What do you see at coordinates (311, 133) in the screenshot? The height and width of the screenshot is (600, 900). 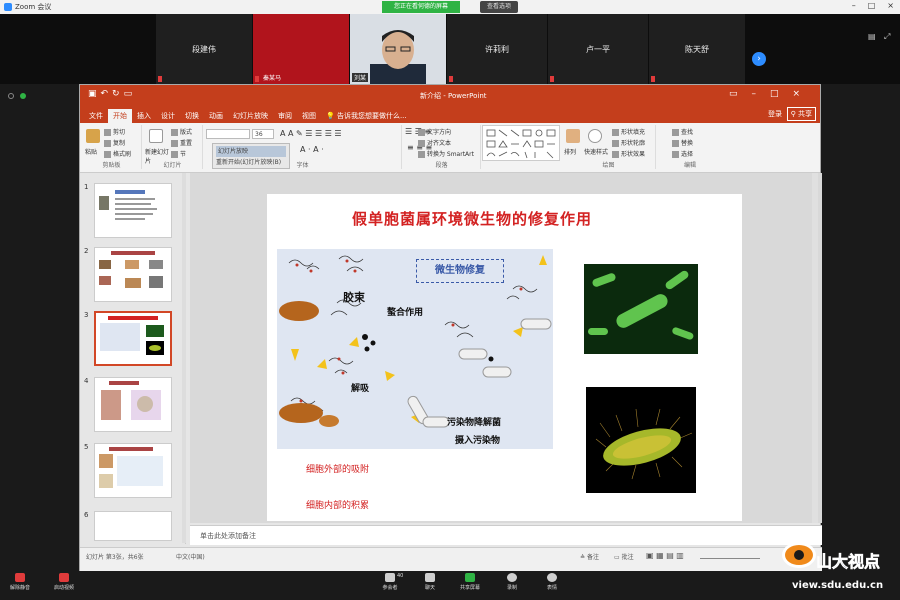 I see `font-format-buttons: A A ✎ ☰ ☰ ☰ ☰` at bounding box center [311, 133].